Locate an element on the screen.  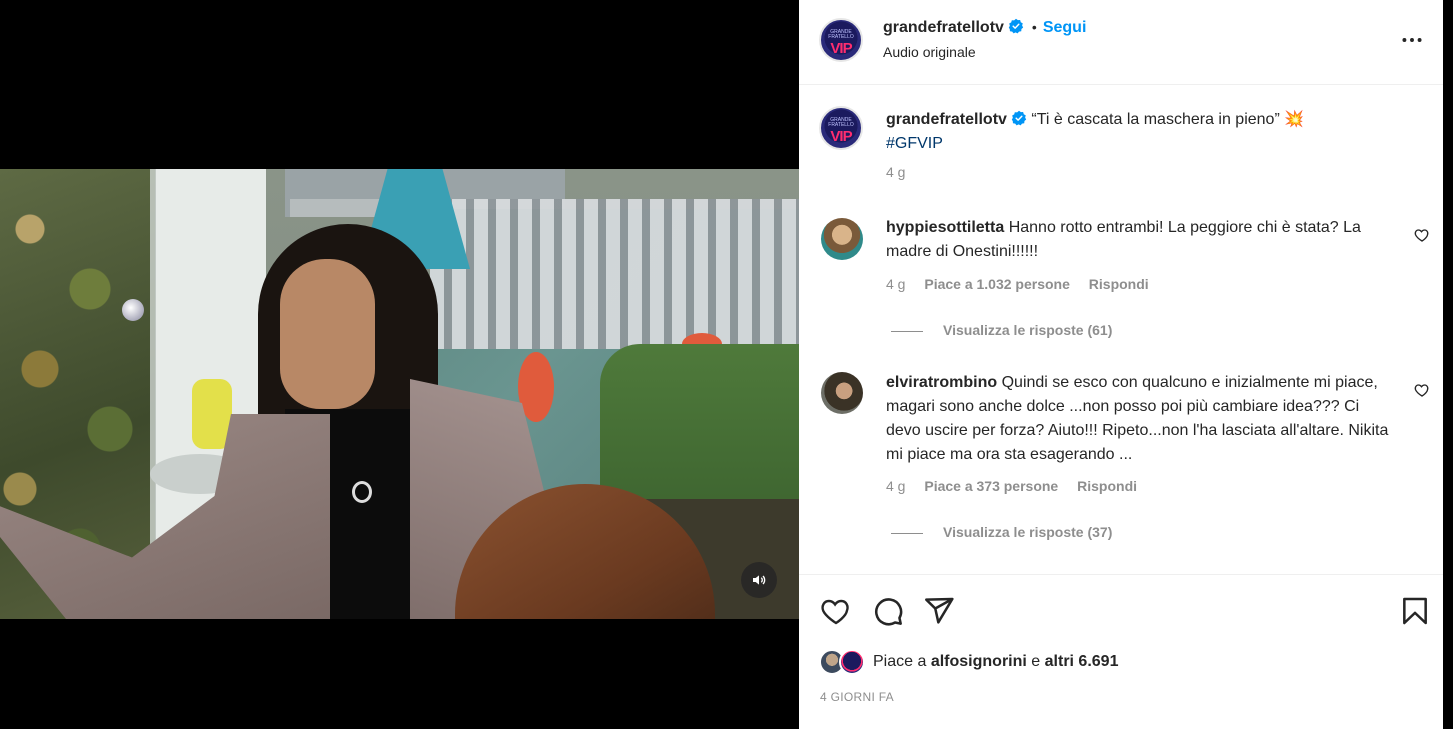
video-scene-chair is located at coordinates (212, 414).